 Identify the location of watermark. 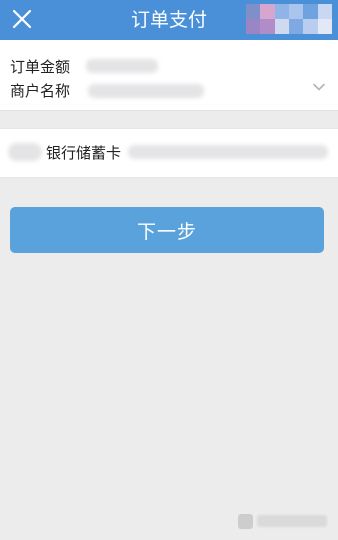
(282, 521).